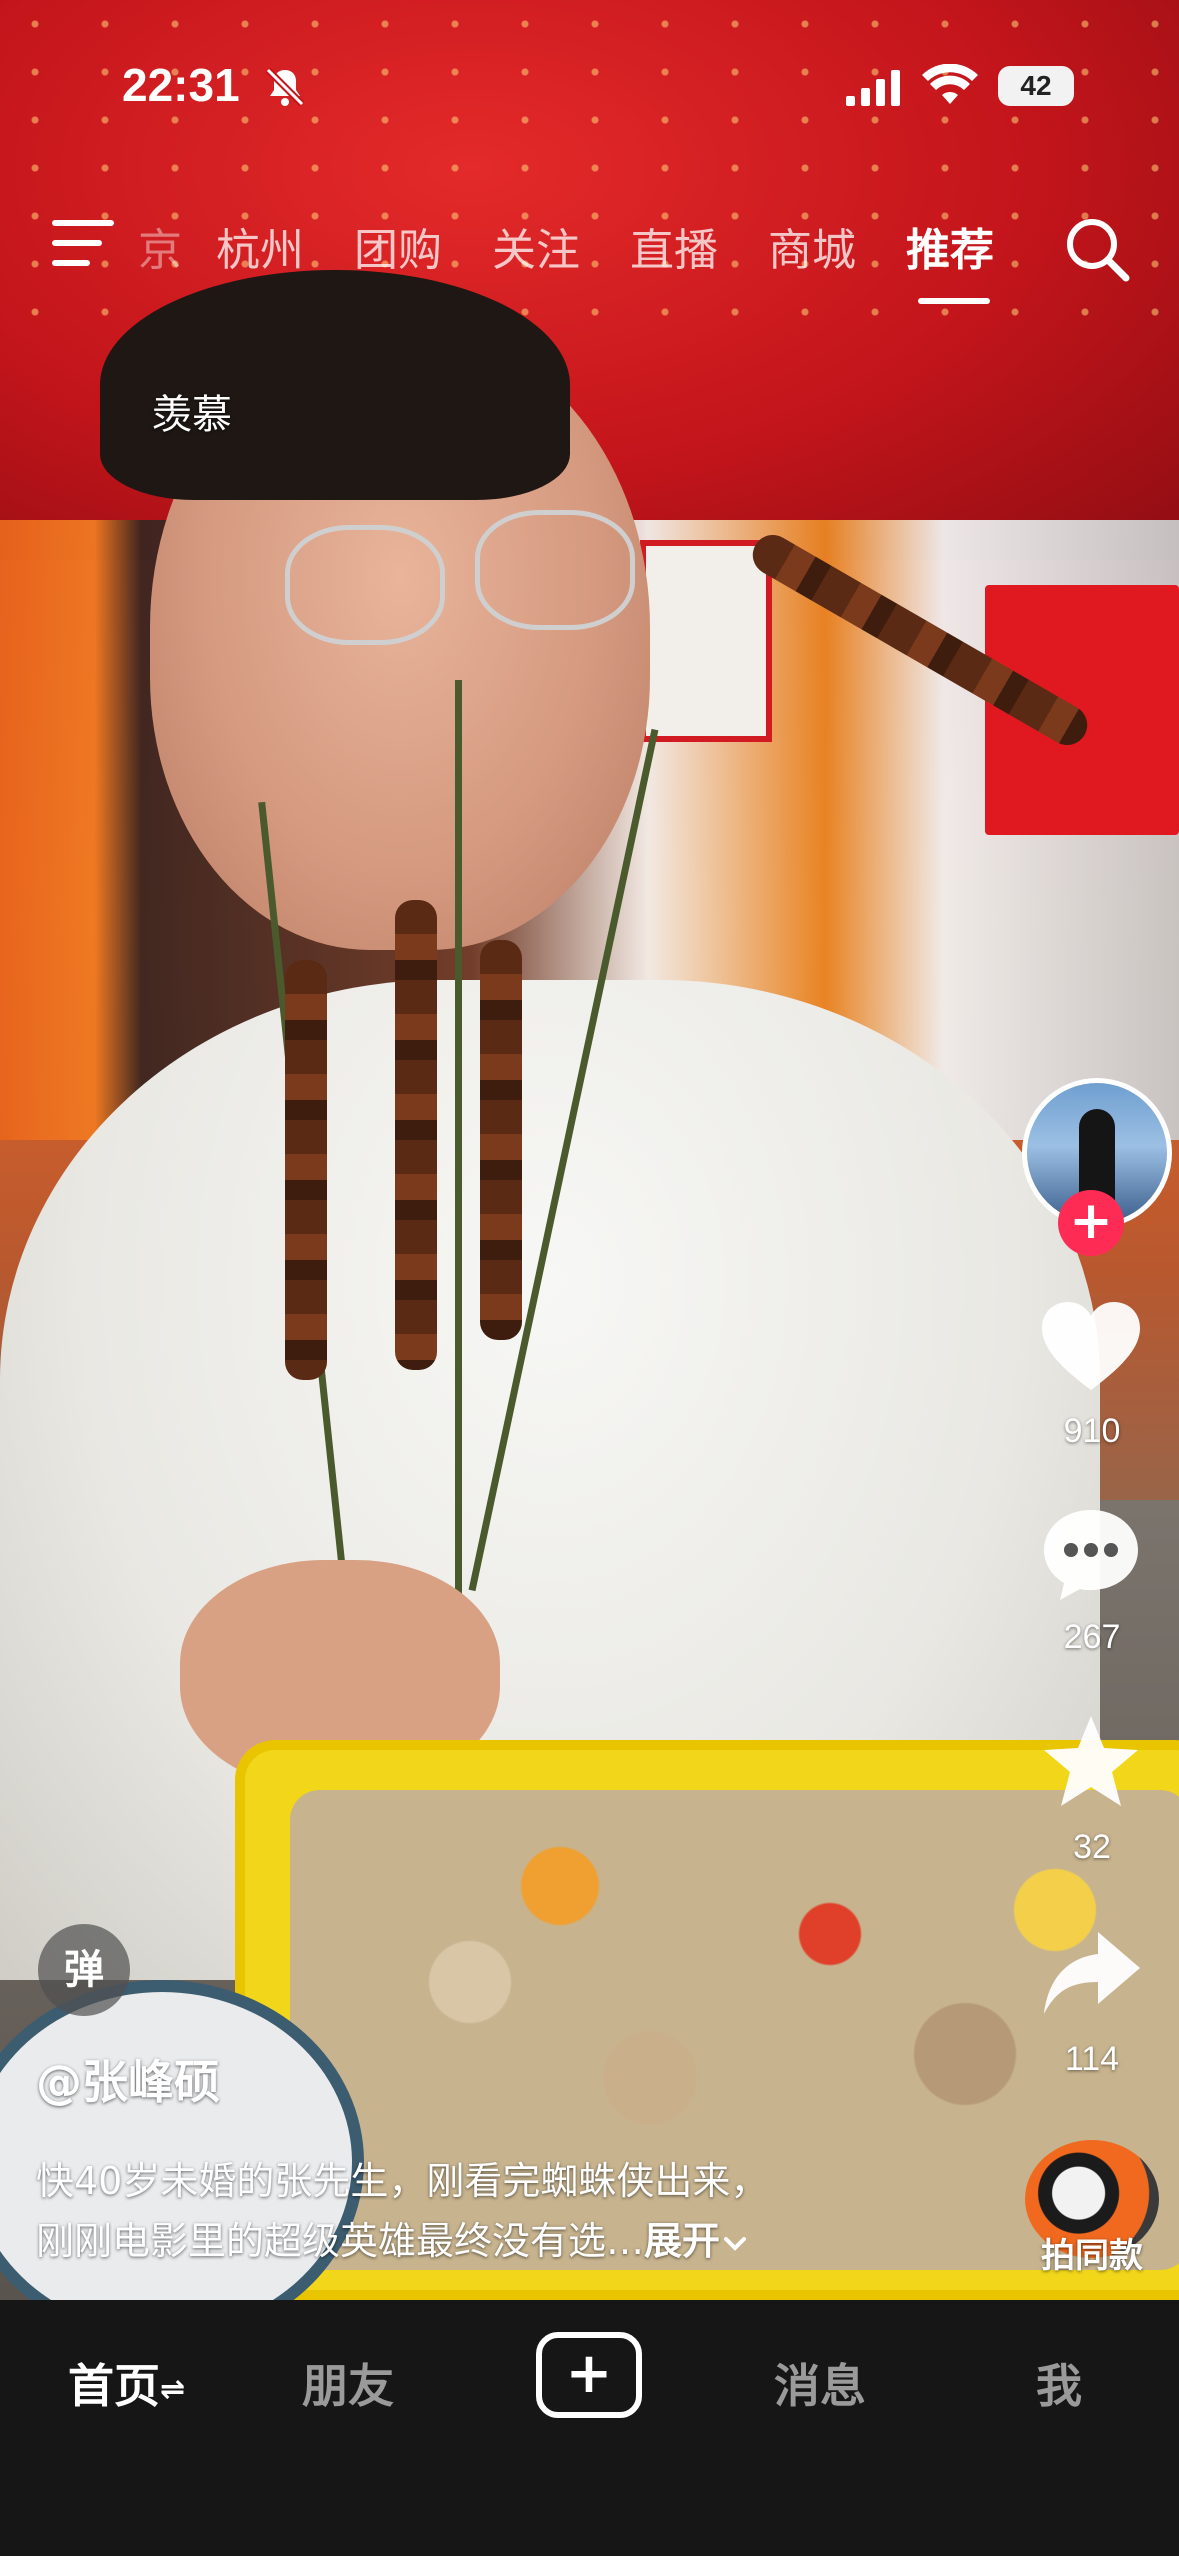 This screenshot has height=2556, width=1179. I want to click on video-scene-stick, so click(458, 1140).